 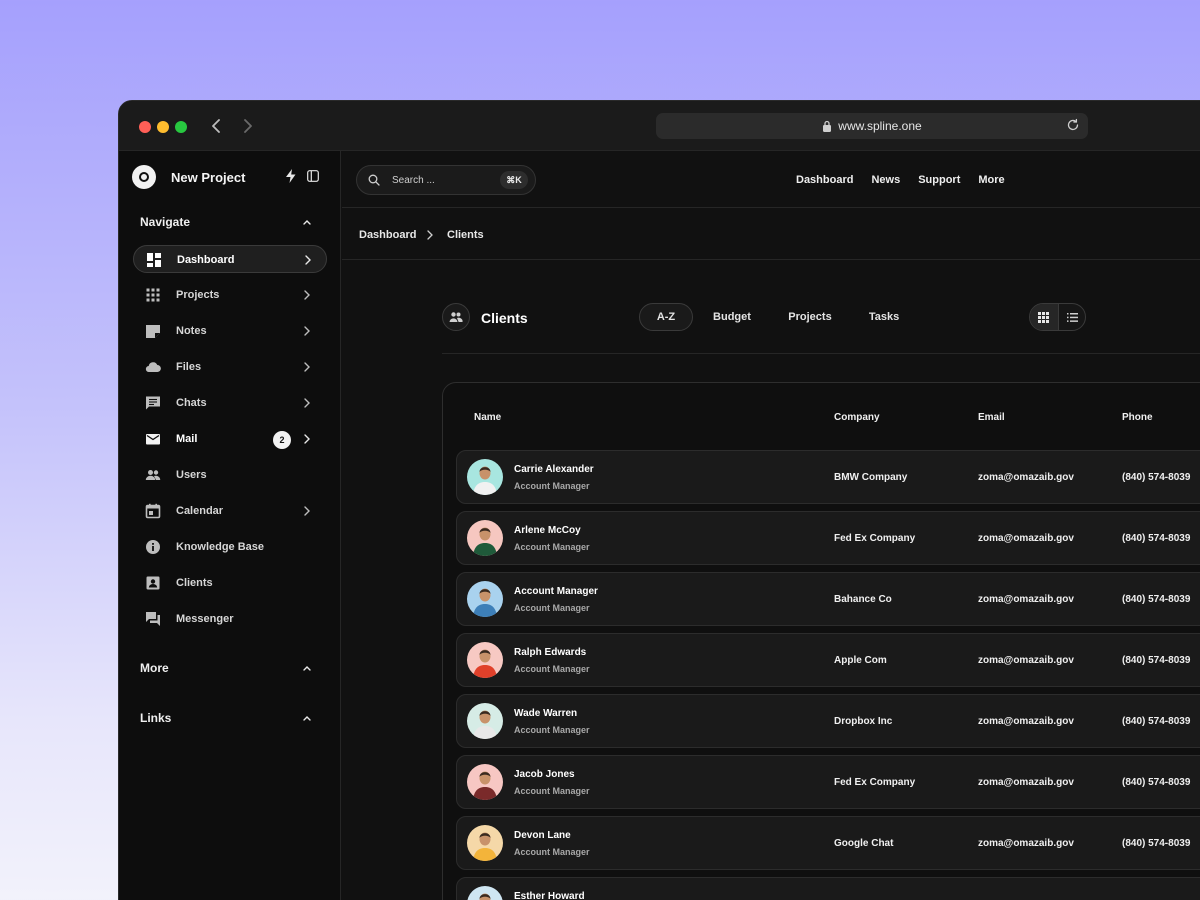 I want to click on breadcrumb-parent: Dashboard, so click(x=387, y=235).